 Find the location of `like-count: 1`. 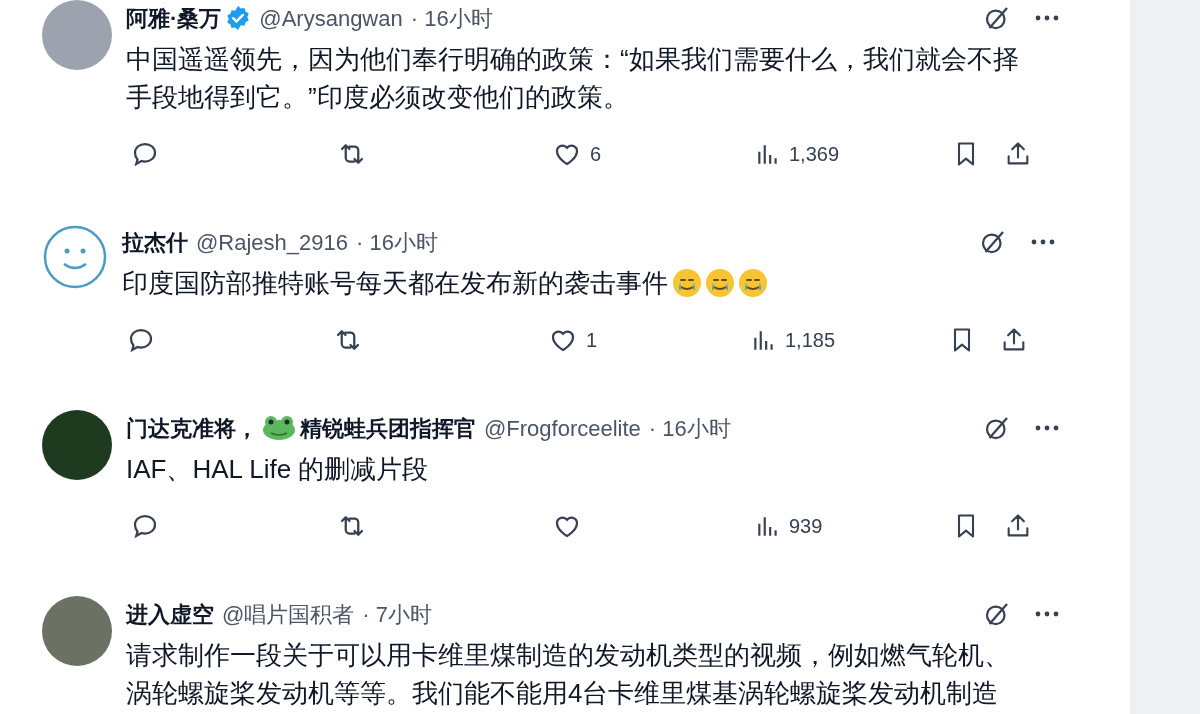

like-count: 1 is located at coordinates (592, 340).